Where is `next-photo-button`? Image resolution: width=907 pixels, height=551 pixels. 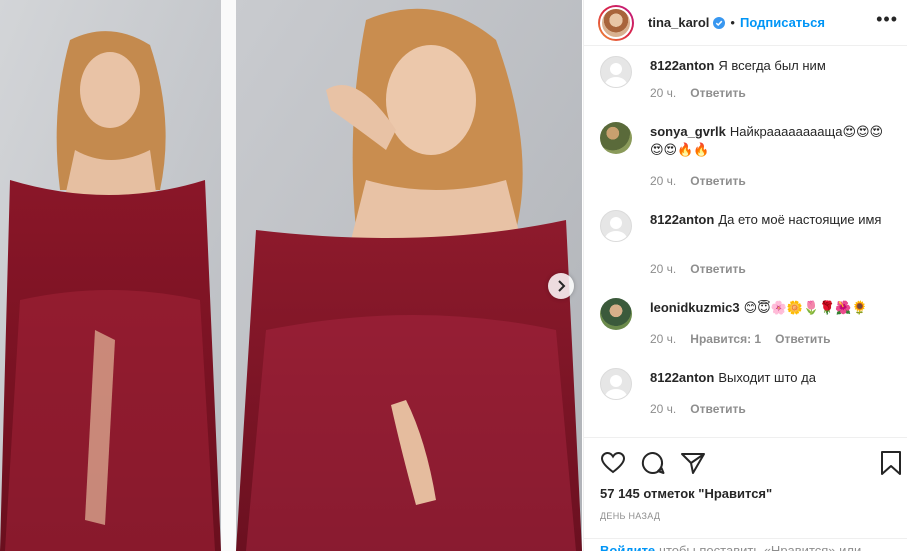
next-photo-button is located at coordinates (561, 286).